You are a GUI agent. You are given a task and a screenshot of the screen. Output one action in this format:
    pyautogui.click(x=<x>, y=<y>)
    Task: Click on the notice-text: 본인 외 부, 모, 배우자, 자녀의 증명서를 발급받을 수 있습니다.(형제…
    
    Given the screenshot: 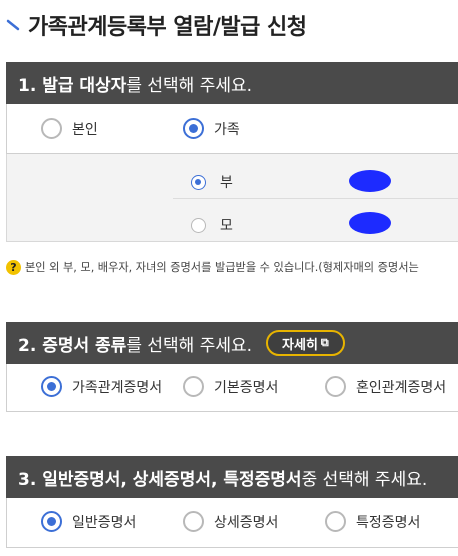 What is the action you would take?
    pyautogui.click(x=222, y=267)
    